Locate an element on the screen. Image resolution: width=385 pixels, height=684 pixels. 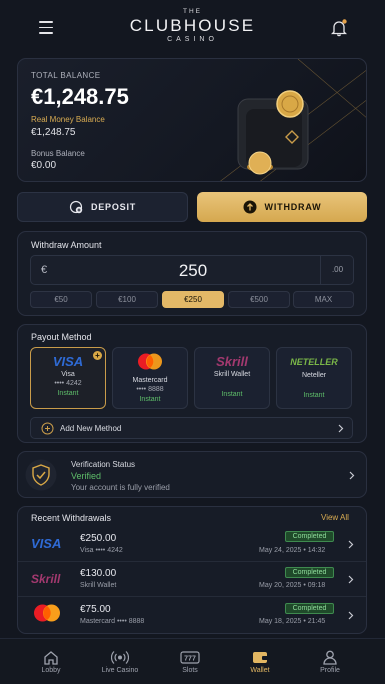
withdrawal-method: Mastercard is located at coordinates (98, 621).